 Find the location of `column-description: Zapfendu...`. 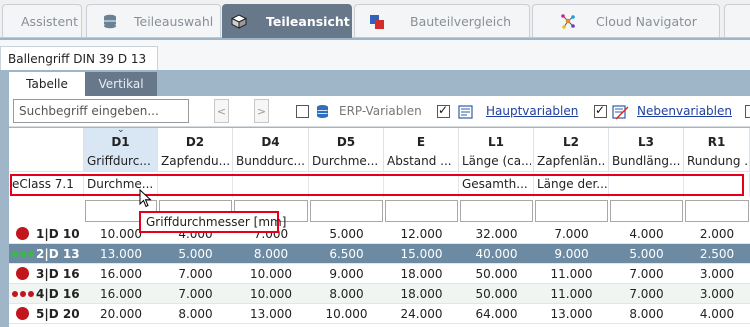

column-description: Zapfendu... is located at coordinates (195, 161).